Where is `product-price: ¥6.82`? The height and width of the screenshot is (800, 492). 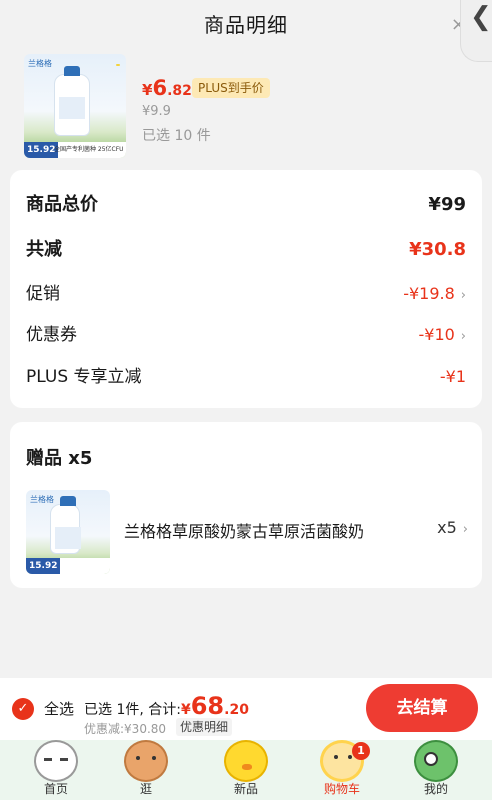 product-price: ¥6.82 is located at coordinates (167, 88).